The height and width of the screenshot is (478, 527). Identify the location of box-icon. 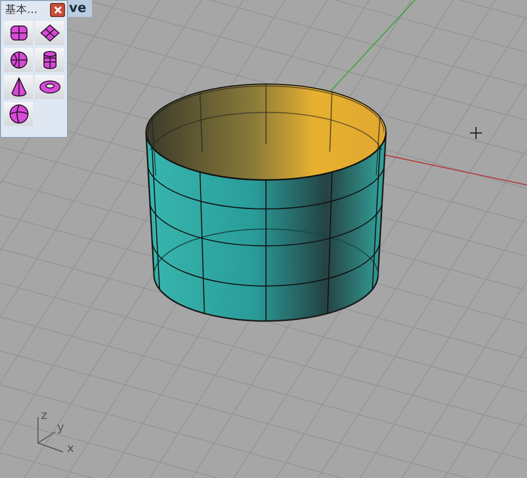
(19, 33).